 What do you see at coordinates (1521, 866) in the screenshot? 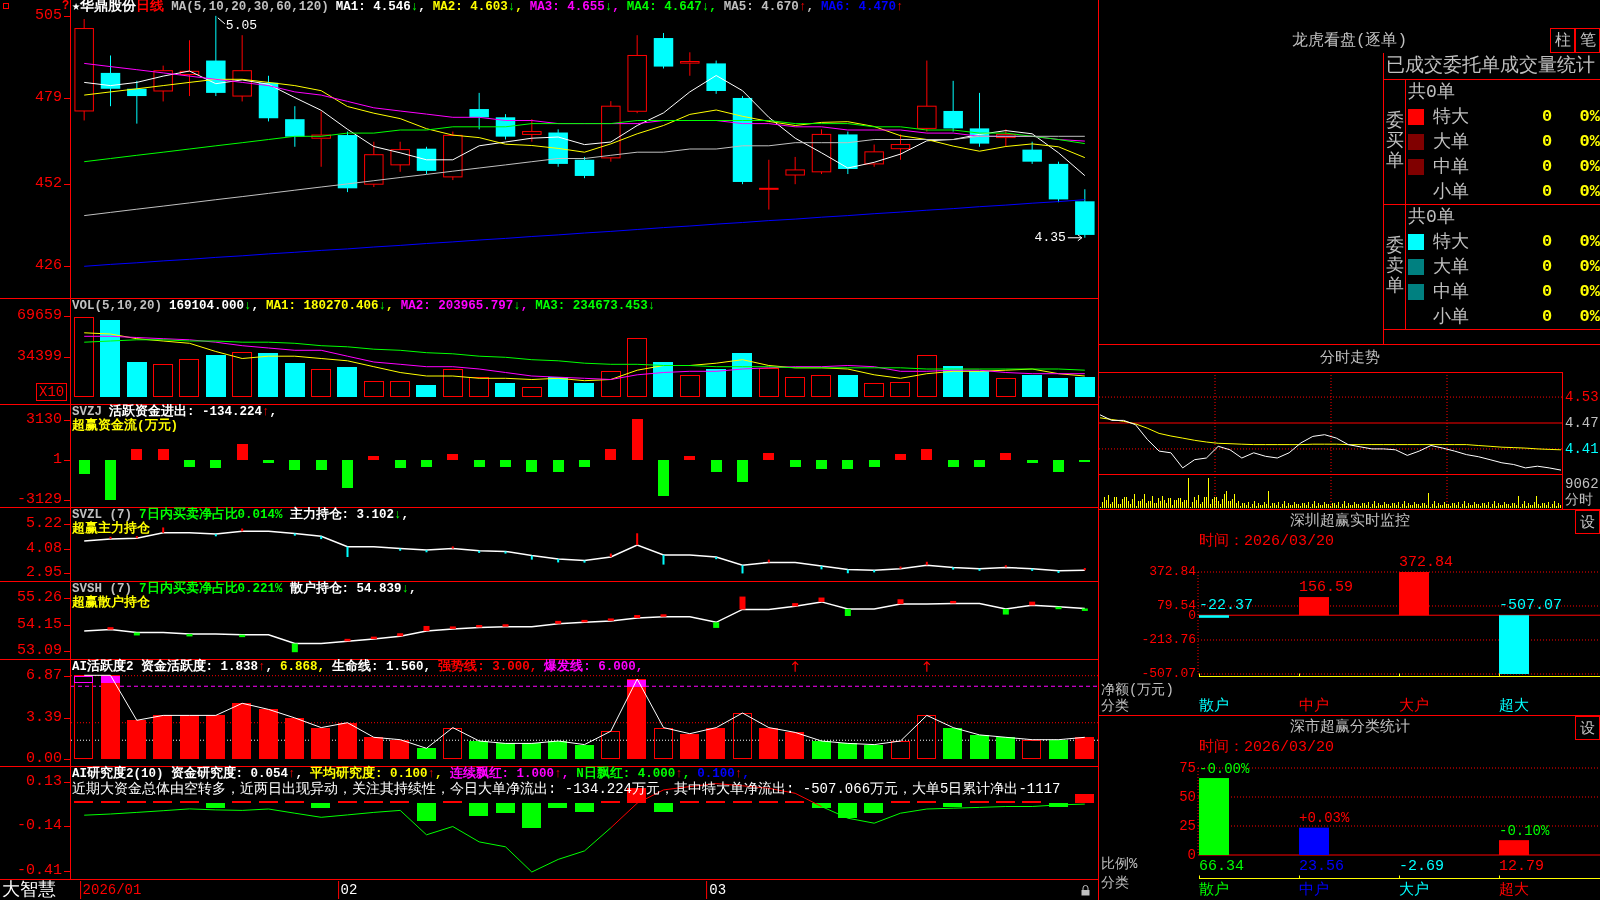
I see `value-label: 12.79` at bounding box center [1521, 866].